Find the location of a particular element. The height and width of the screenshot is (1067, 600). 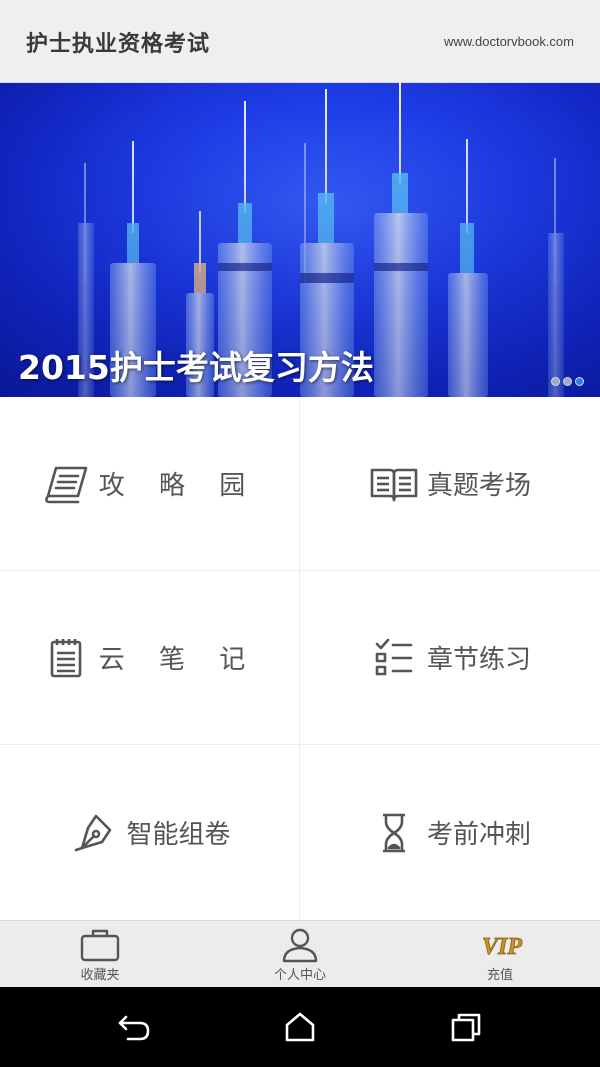

menu-item-chapter-practice: 章节练习 is located at coordinates (450, 658).